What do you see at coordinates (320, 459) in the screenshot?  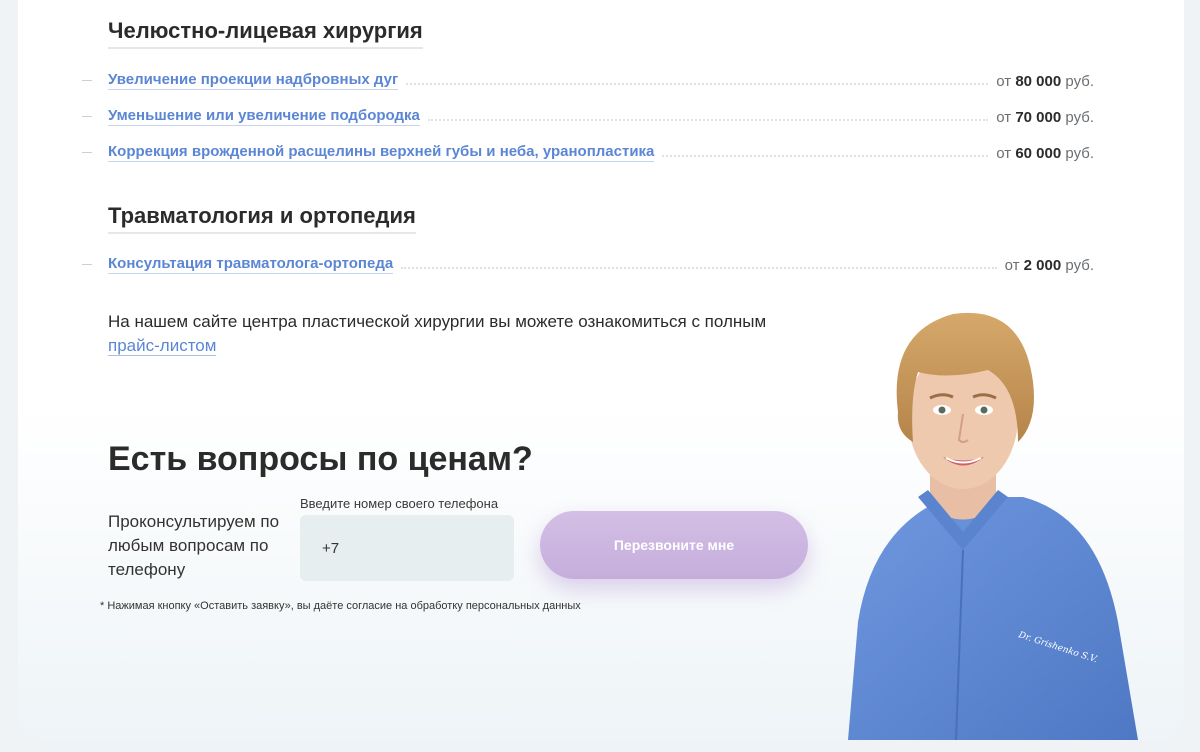 I see `cta-title: Есть вопросы по ценам?` at bounding box center [320, 459].